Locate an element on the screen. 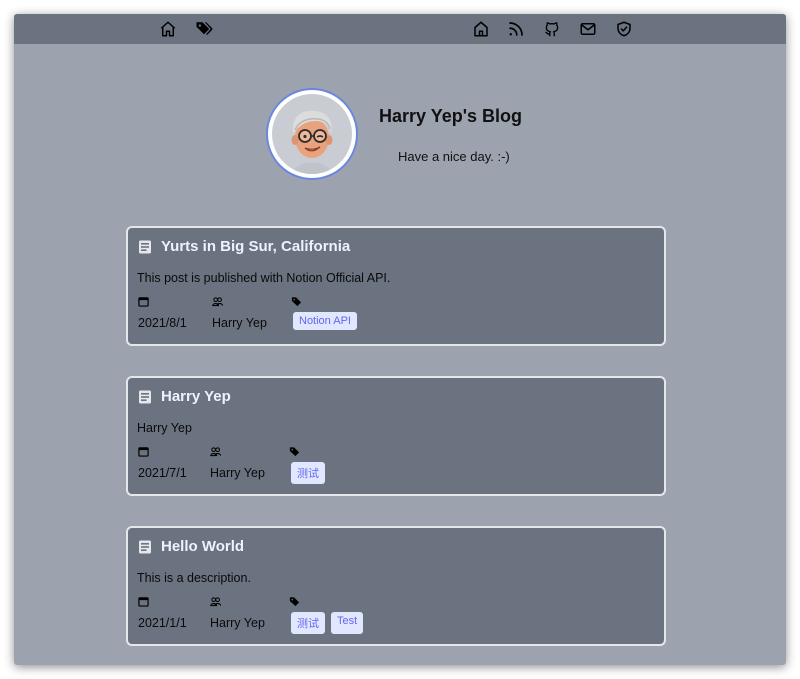  post-tags: 测试 is located at coordinates (308, 473).